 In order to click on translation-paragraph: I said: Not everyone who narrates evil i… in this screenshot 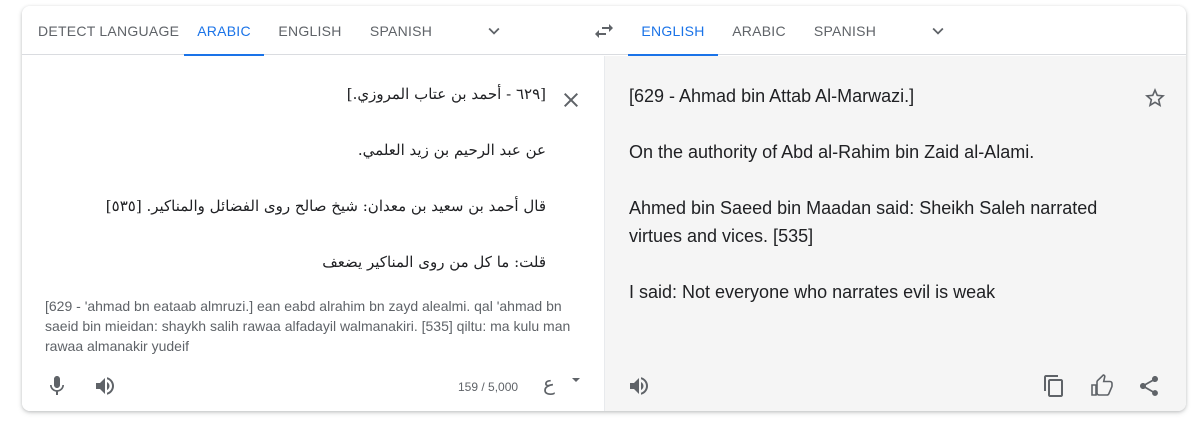, I will do `click(812, 292)`.